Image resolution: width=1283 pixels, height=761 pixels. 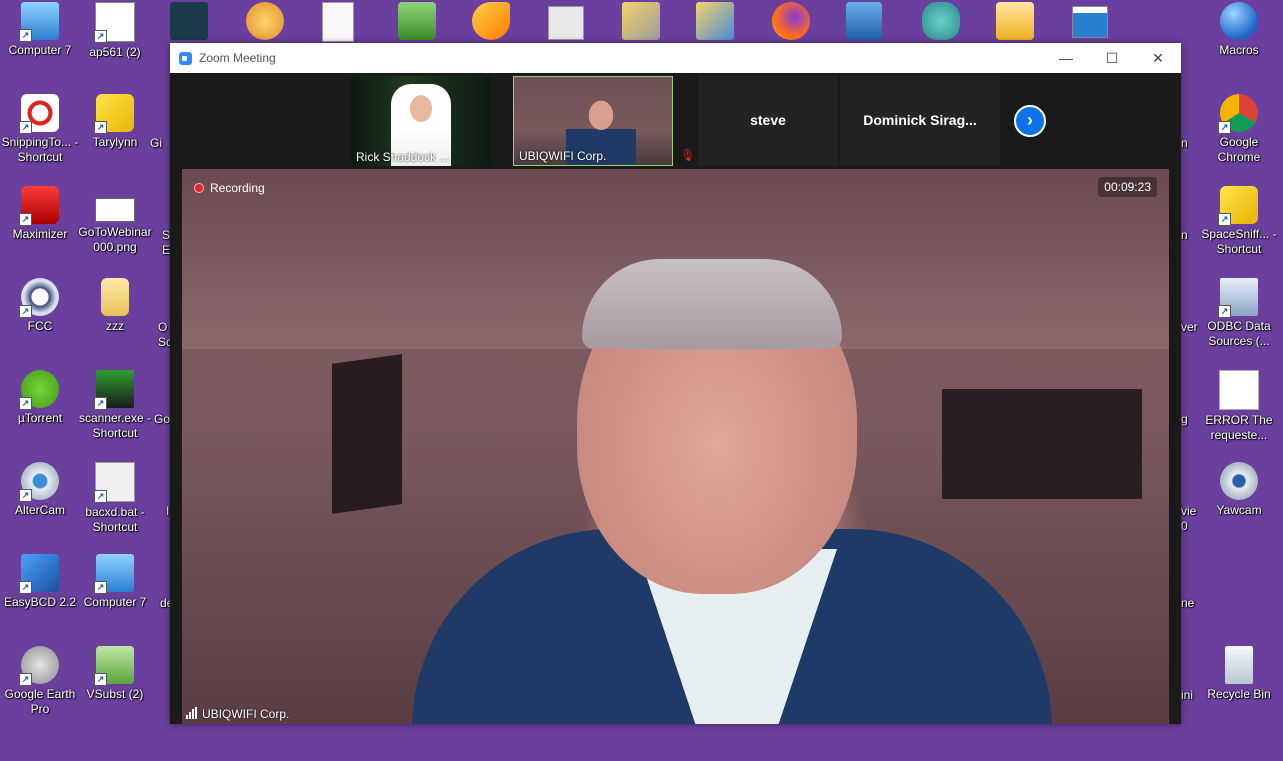 I want to click on desktop-icon-recycle-bin: Recycle Bin, so click(x=1239, y=674).